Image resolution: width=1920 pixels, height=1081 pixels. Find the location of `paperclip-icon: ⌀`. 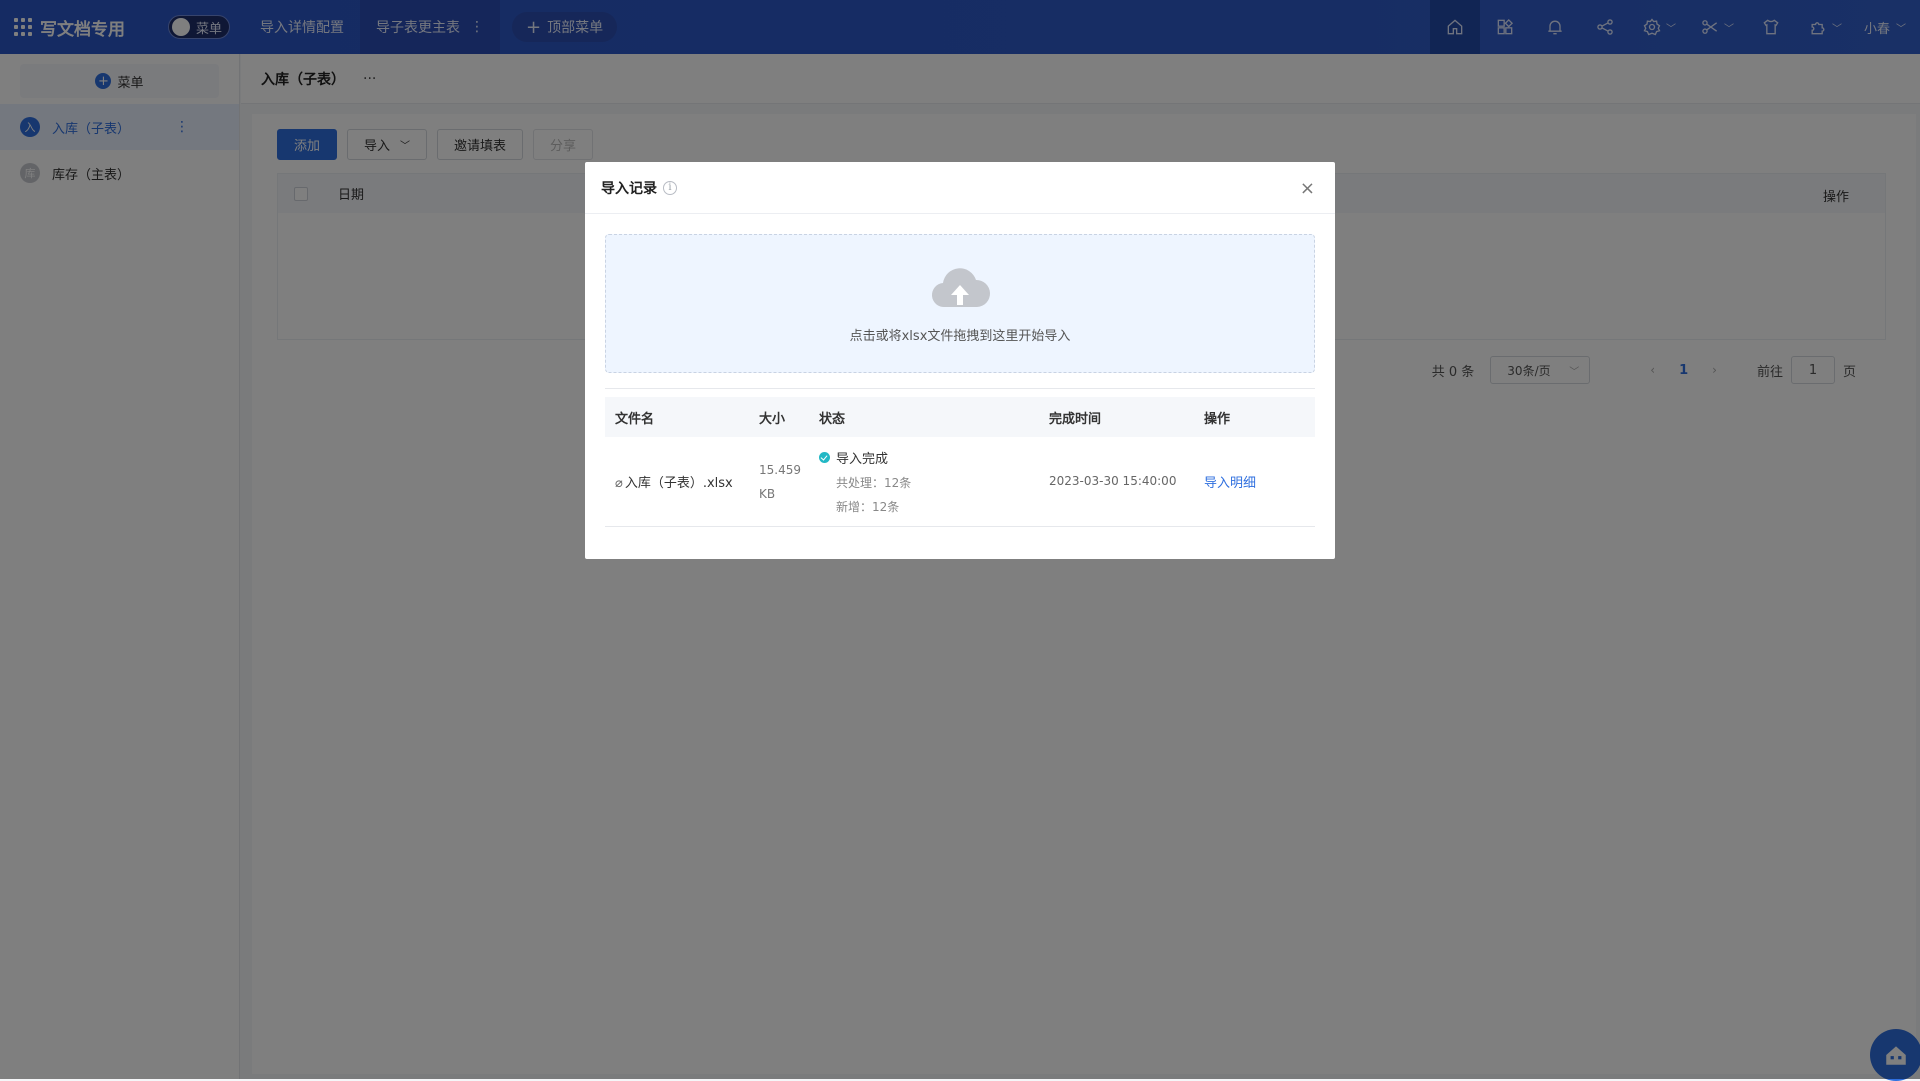

paperclip-icon: ⌀ is located at coordinates (619, 483).